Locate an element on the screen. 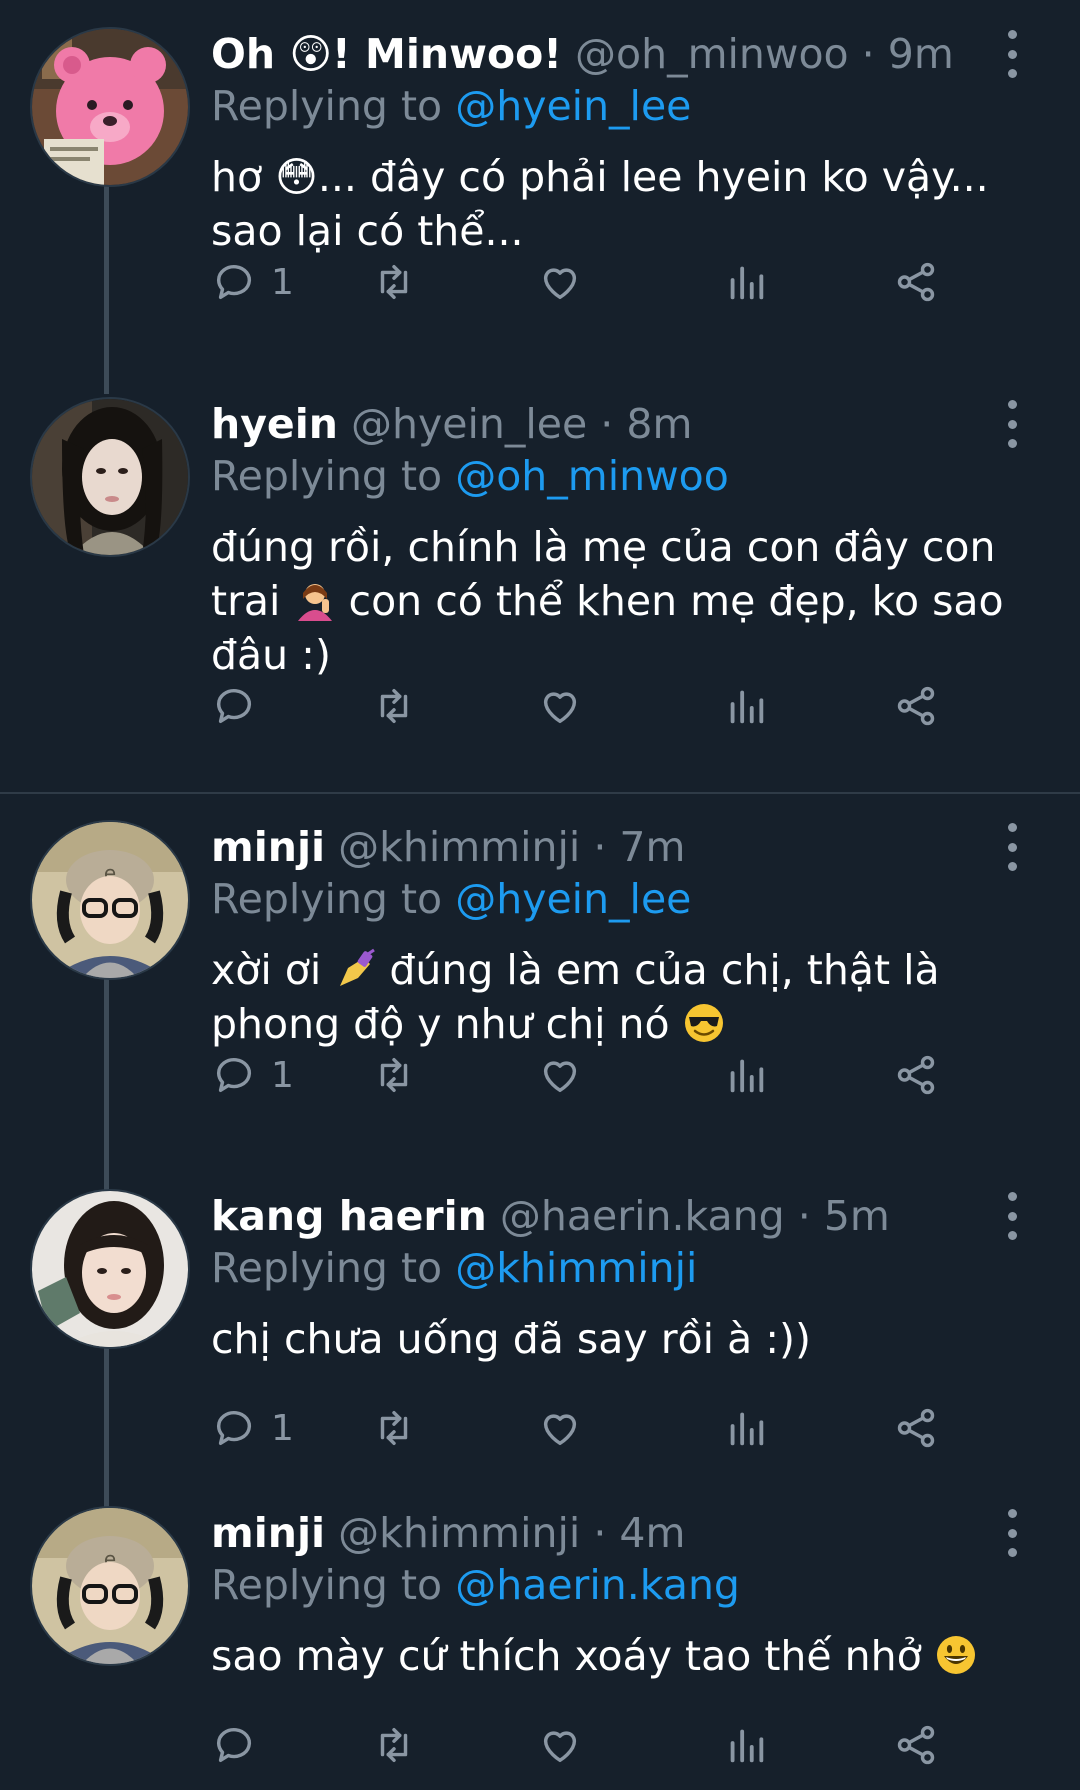 The width and height of the screenshot is (1080, 1790). tweet-text-line: xời ơi đúng là em của chị, thật là is located at coordinates (621, 970).